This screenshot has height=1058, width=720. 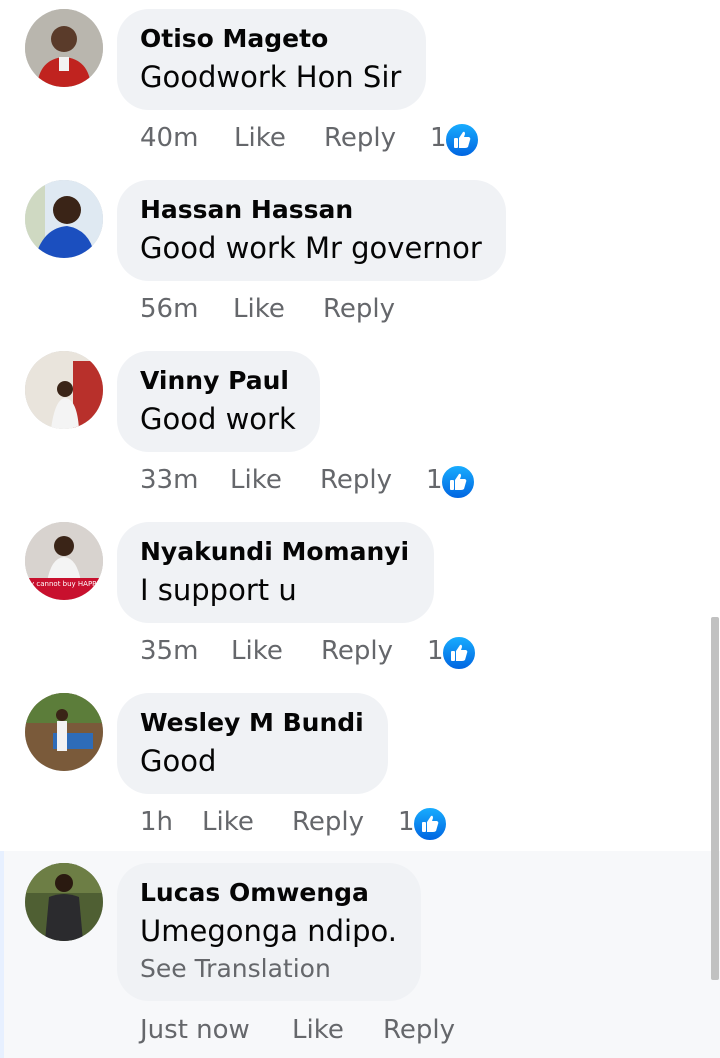 I want to click on comment-time: 56m, so click(x=169, y=309).